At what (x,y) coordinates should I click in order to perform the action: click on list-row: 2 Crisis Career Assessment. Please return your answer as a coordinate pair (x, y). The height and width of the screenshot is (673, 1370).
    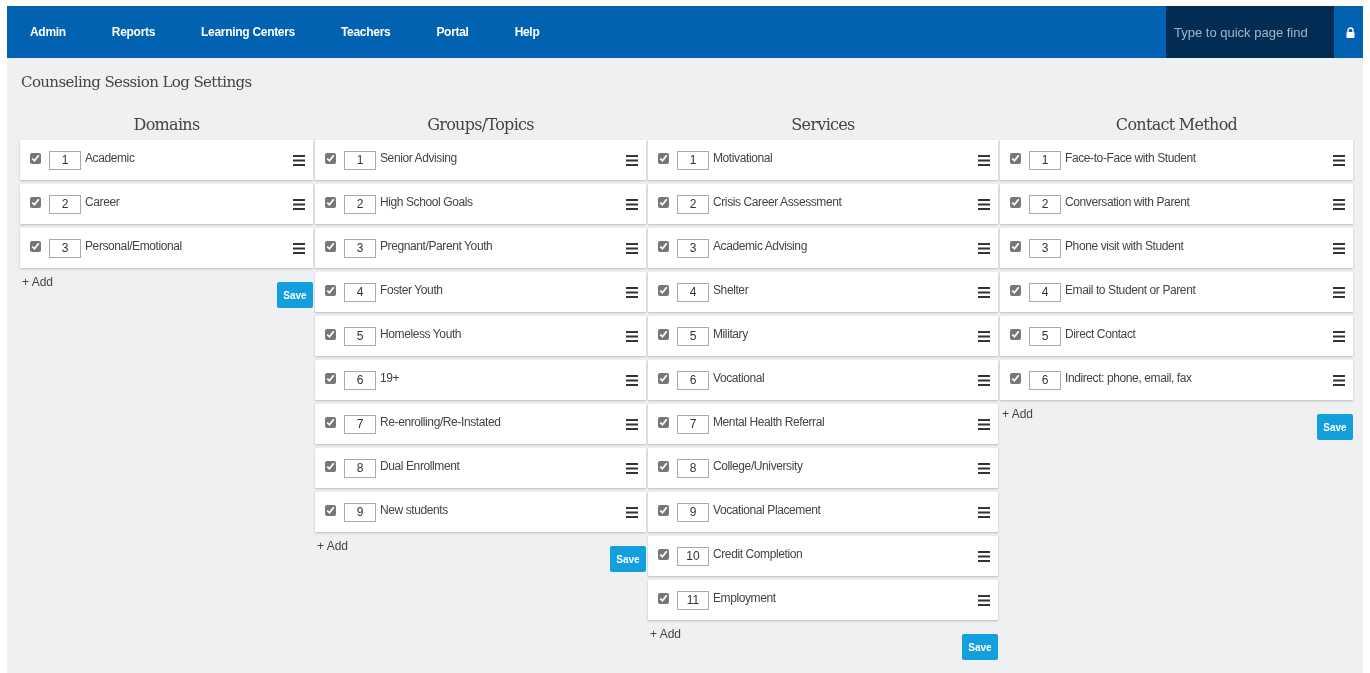
    Looking at the image, I should click on (823, 204).